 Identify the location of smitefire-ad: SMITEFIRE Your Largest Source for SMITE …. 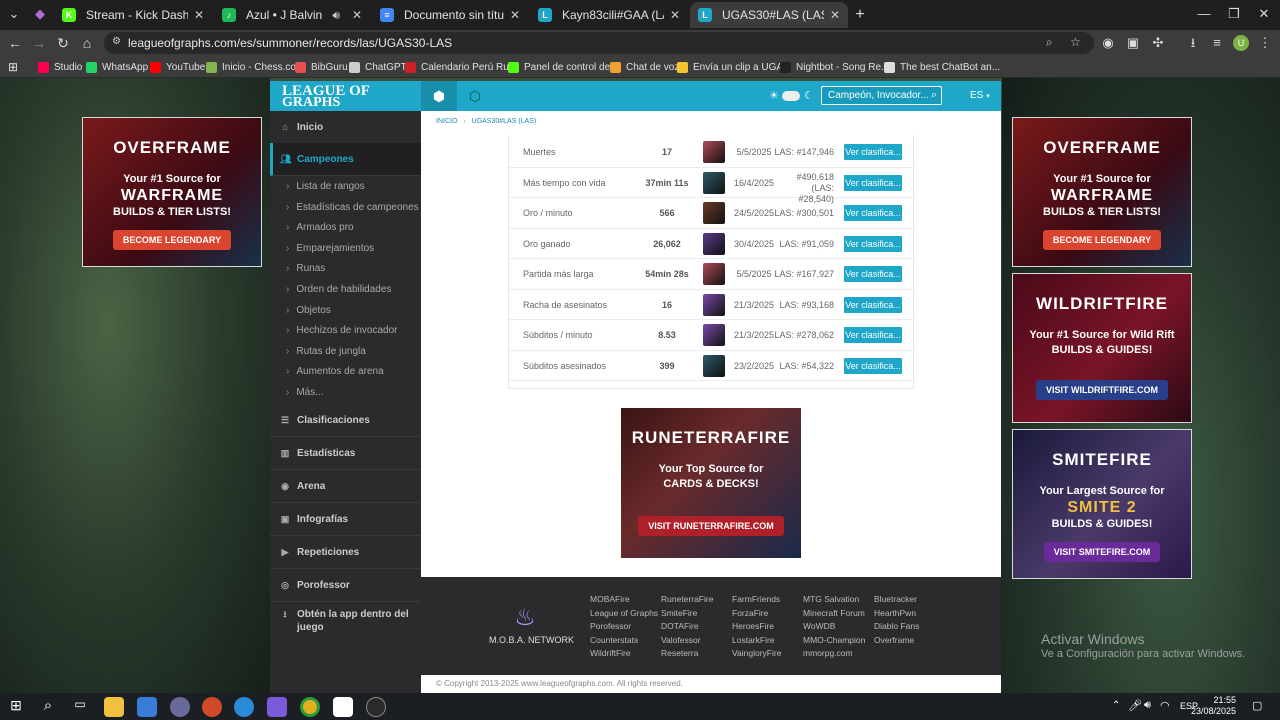
(1102, 504).